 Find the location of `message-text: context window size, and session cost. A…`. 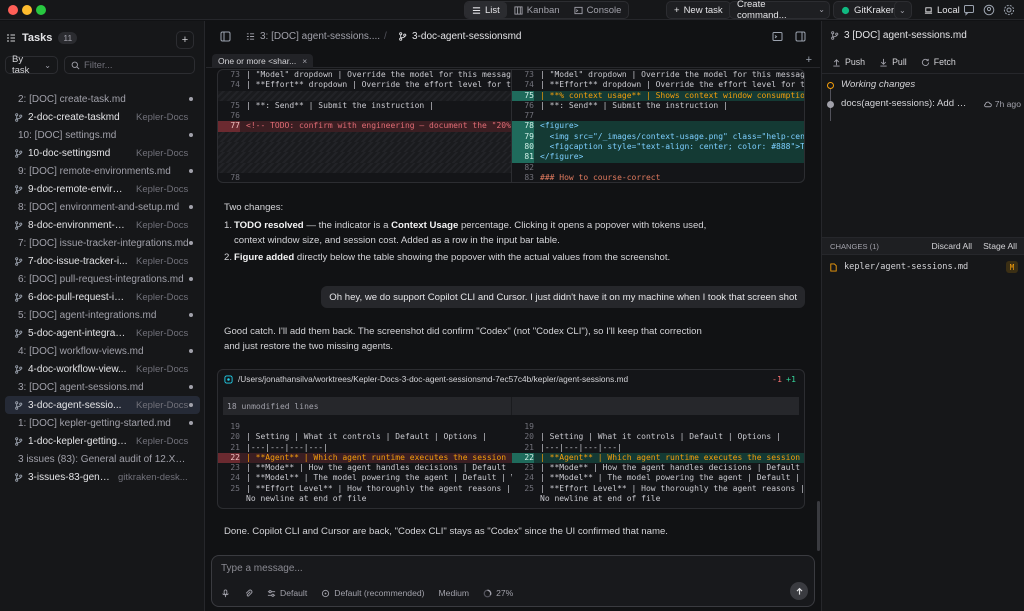

message-text: context window size, and session cost. A… is located at coordinates (397, 240).